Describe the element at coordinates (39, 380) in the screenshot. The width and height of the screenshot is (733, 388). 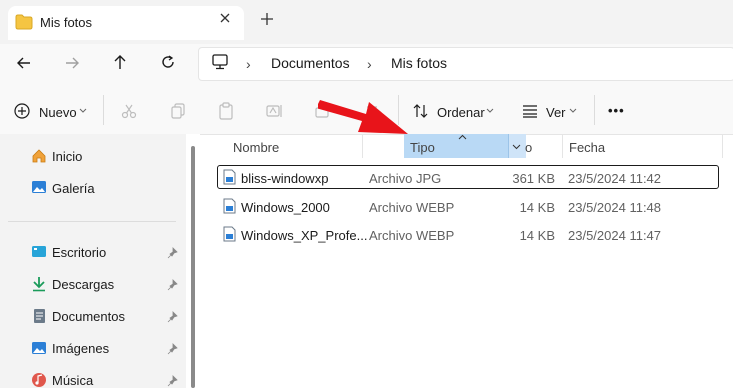
I see `music-icon` at that location.